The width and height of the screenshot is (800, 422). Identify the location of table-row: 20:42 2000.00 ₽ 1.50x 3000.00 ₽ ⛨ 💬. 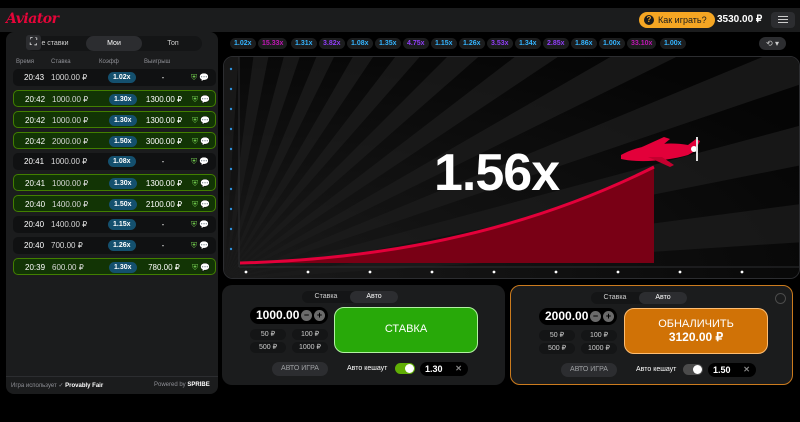
(114, 140).